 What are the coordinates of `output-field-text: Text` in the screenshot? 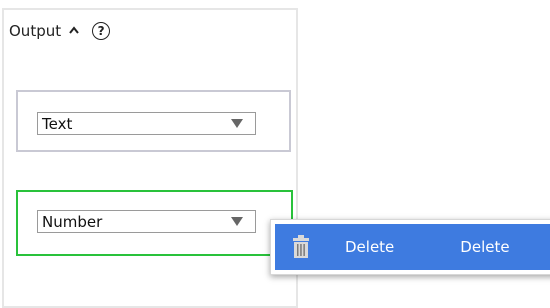 It's located at (153, 121).